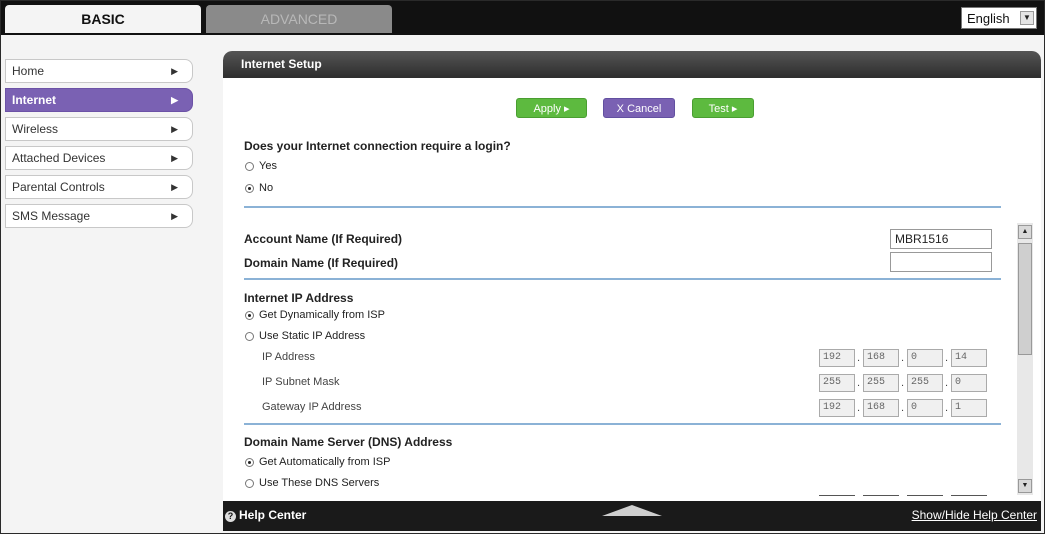  What do you see at coordinates (969, 358) in the screenshot?
I see `ip-address-octet-4: 14` at bounding box center [969, 358].